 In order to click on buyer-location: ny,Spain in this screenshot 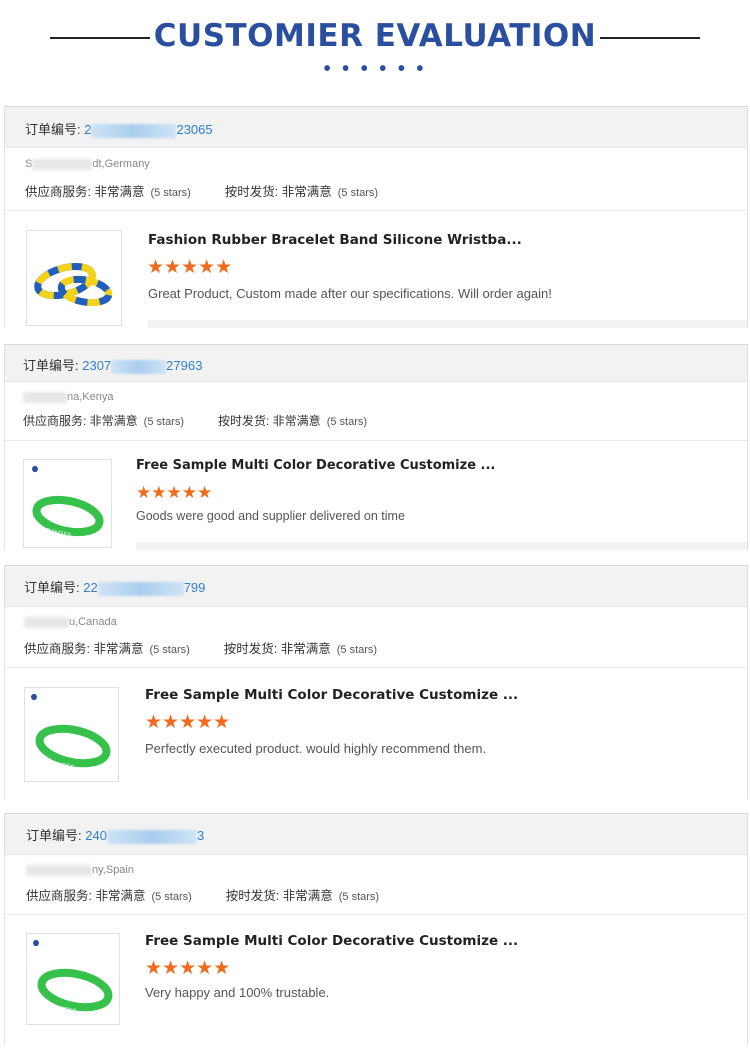, I will do `click(80, 870)`.